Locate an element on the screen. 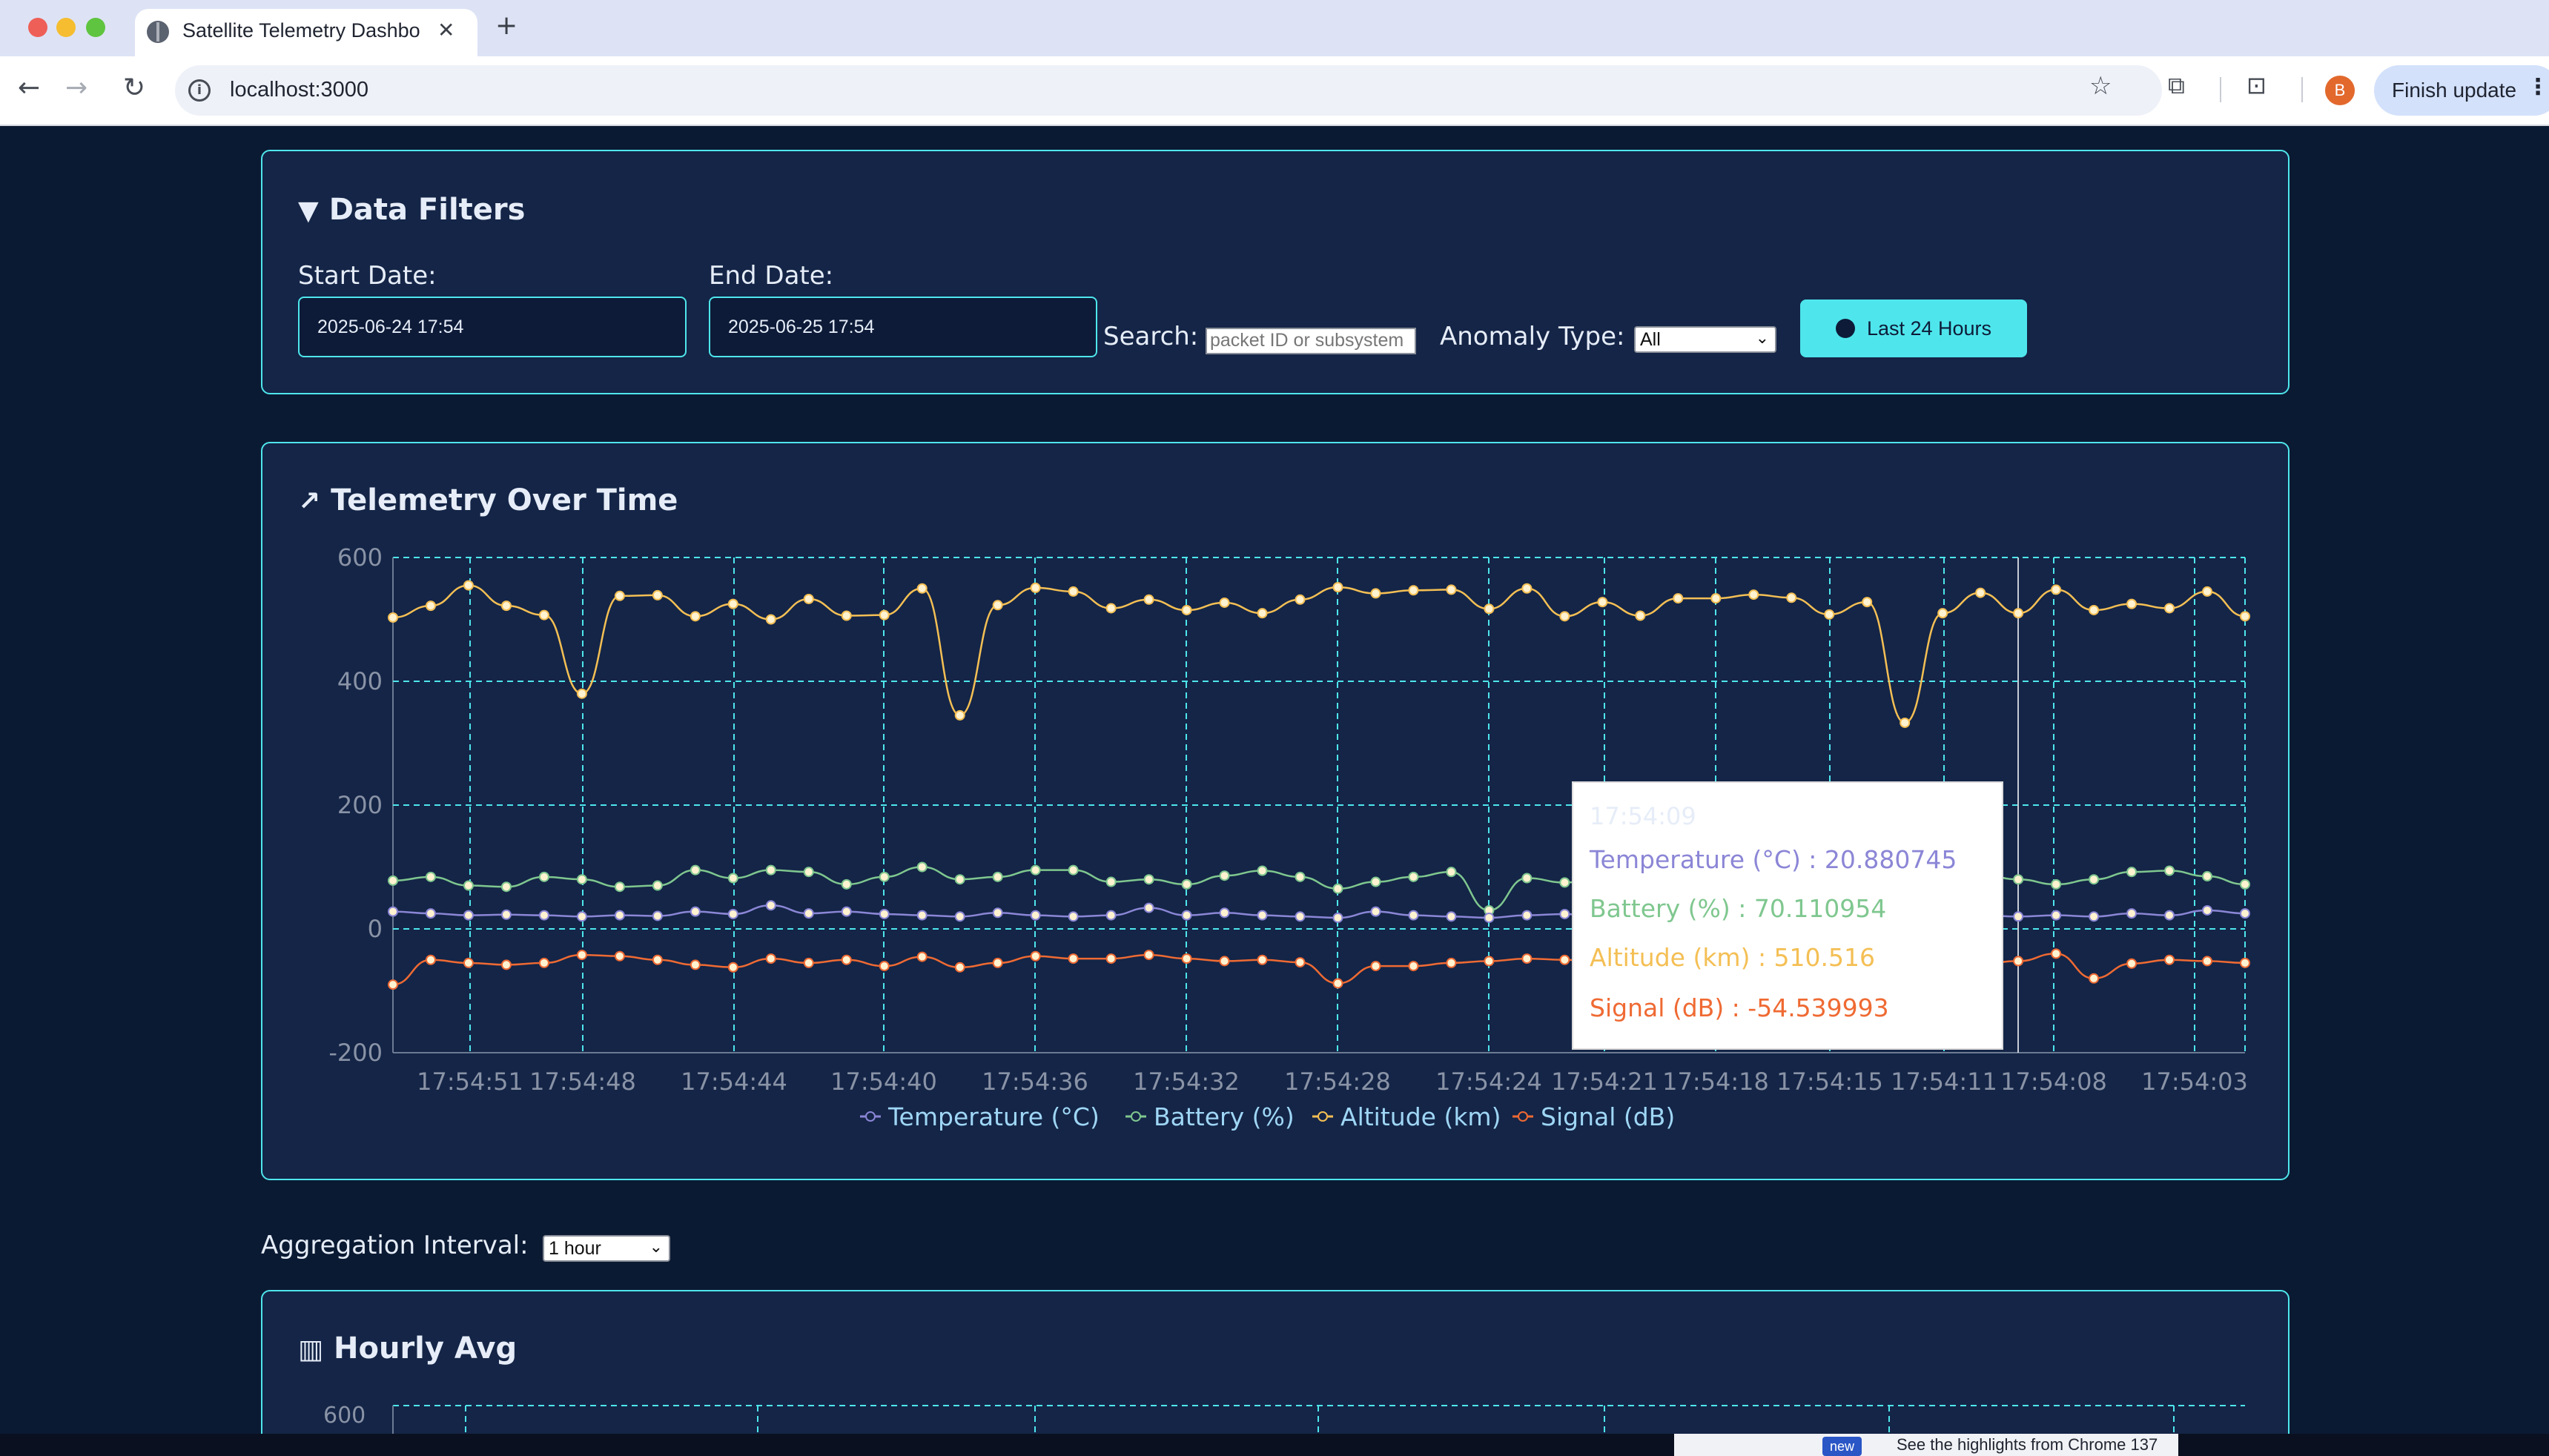 The width and height of the screenshot is (2549, 1456). zoom-window-button is located at coordinates (95, 27).